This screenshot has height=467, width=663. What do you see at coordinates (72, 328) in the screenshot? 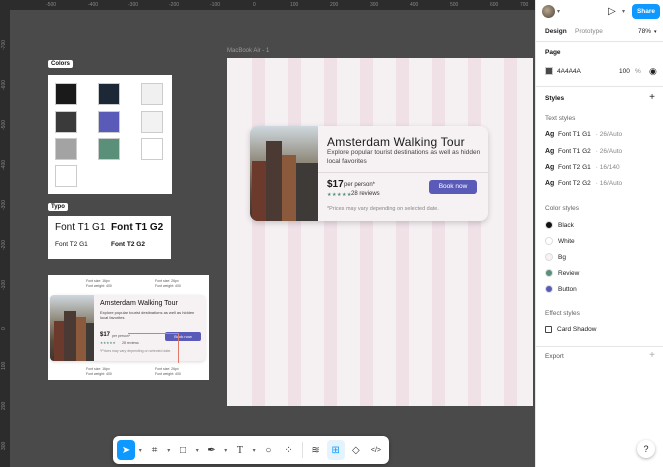
I see `tour-photo` at bounding box center [72, 328].